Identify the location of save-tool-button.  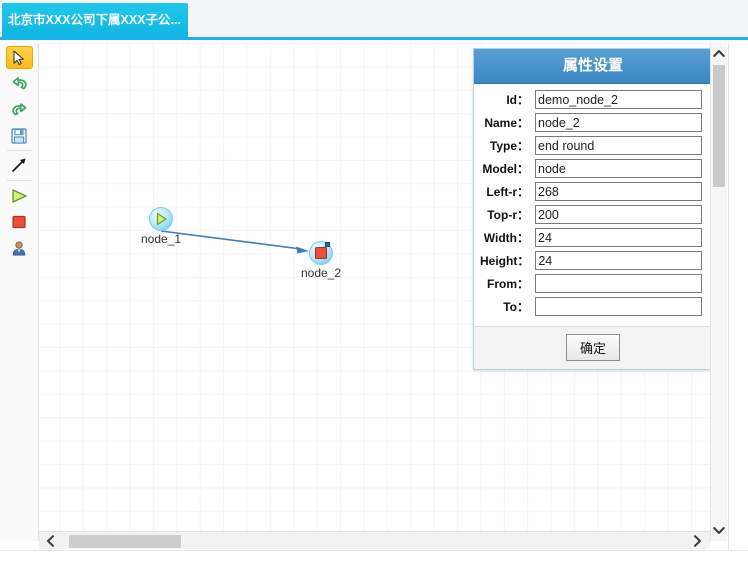
(19, 135).